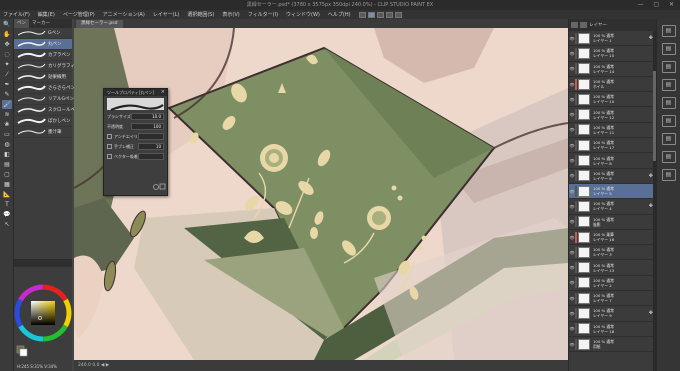  I want to click on layer-row: 👁 100 % 通常 陰影, so click(612, 222).